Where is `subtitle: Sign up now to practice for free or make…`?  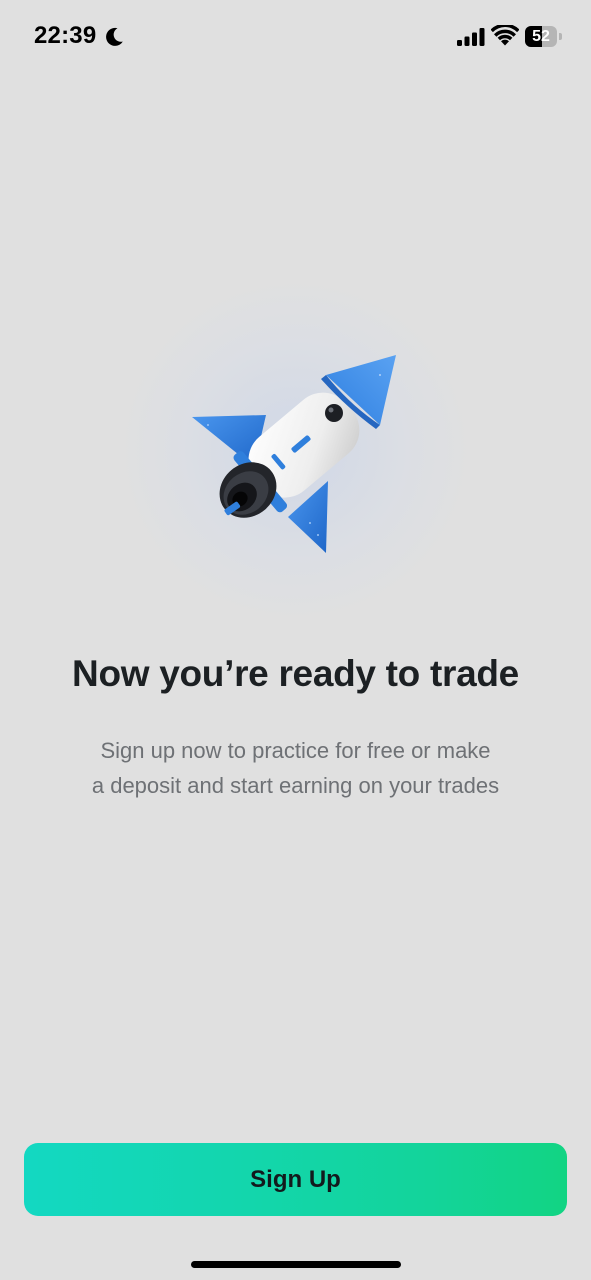
subtitle: Sign up now to practice for free or make… is located at coordinates (295, 768).